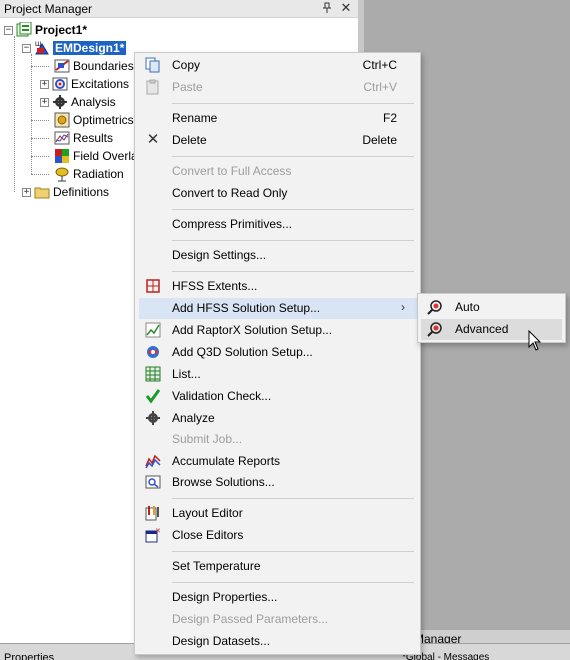 This screenshot has height=660, width=570. I want to click on optimetrics-icon, so click(62, 120).